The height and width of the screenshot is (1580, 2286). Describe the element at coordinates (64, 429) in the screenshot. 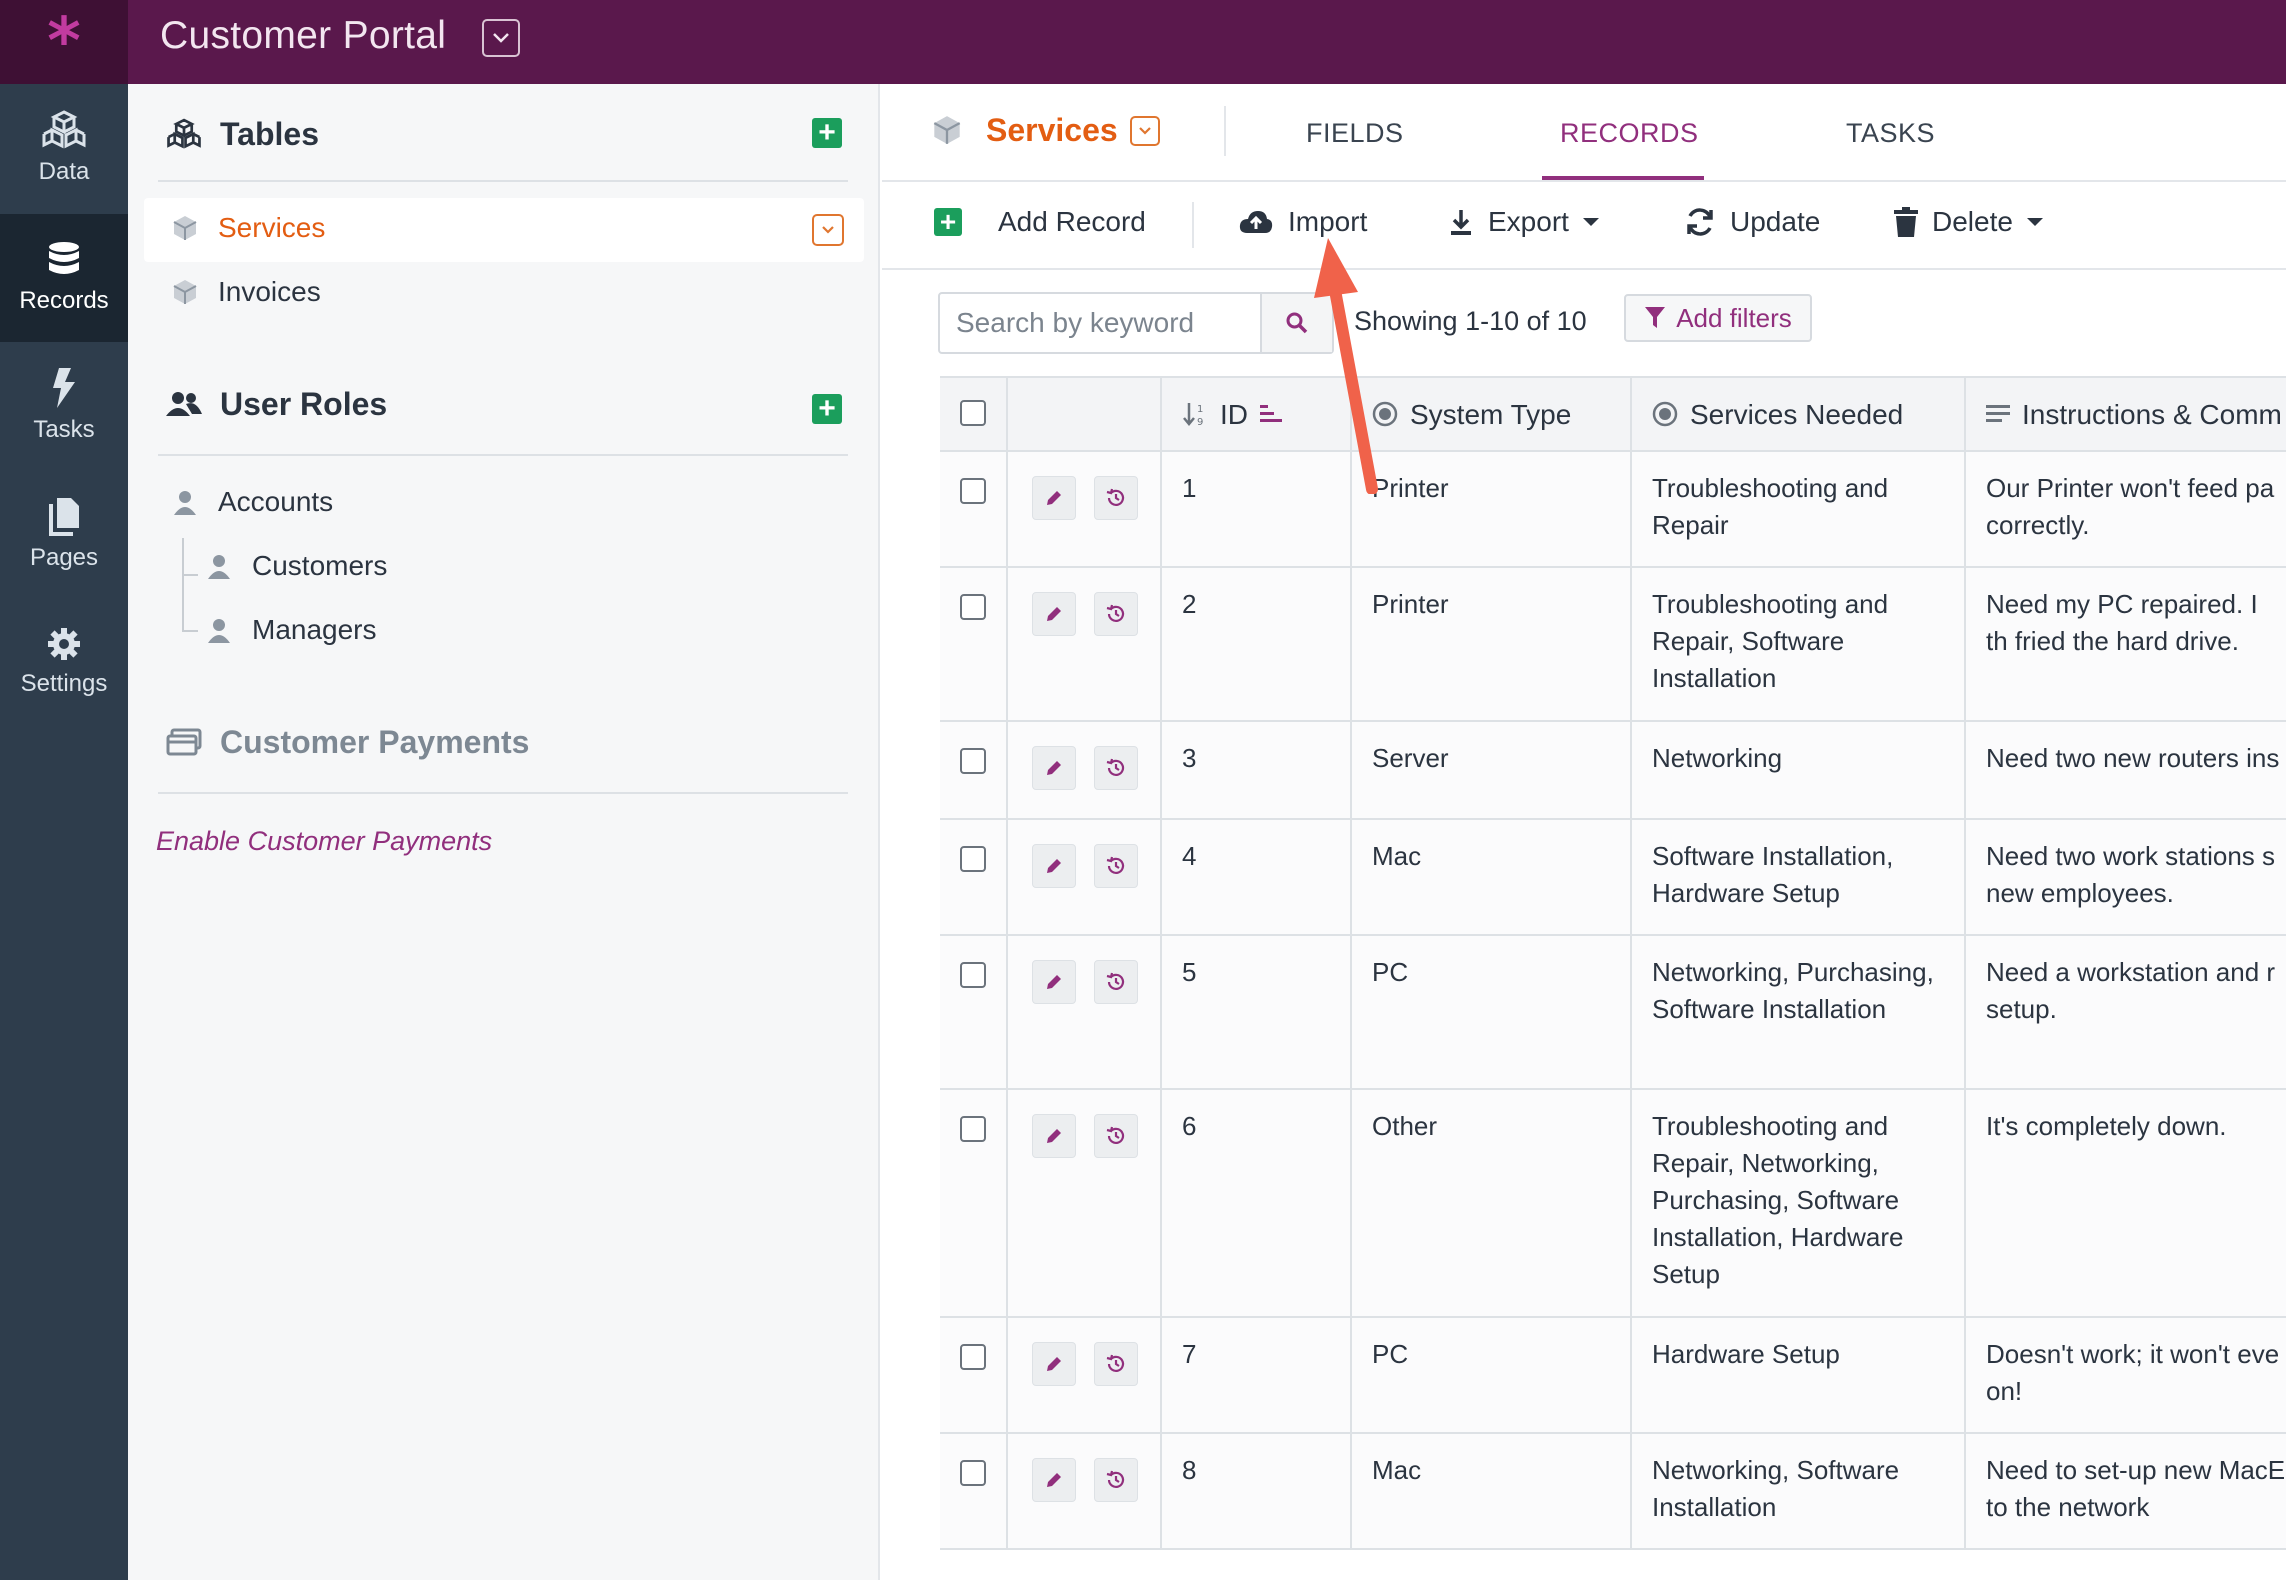

I see `nav-label: Tasks` at that location.